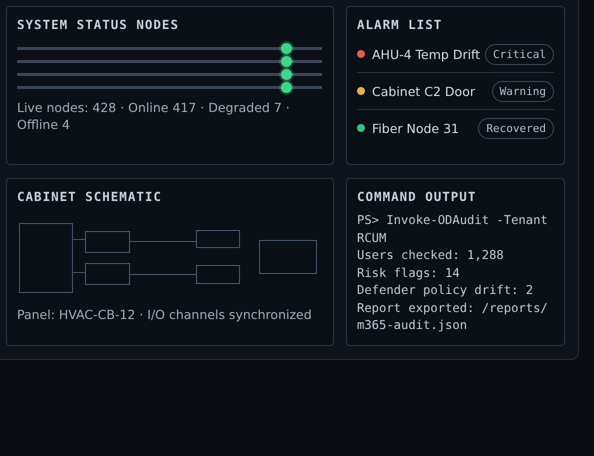 The image size is (594, 456). I want to click on output-line: Report exported: /reports/m365-audit.json, so click(453, 317).